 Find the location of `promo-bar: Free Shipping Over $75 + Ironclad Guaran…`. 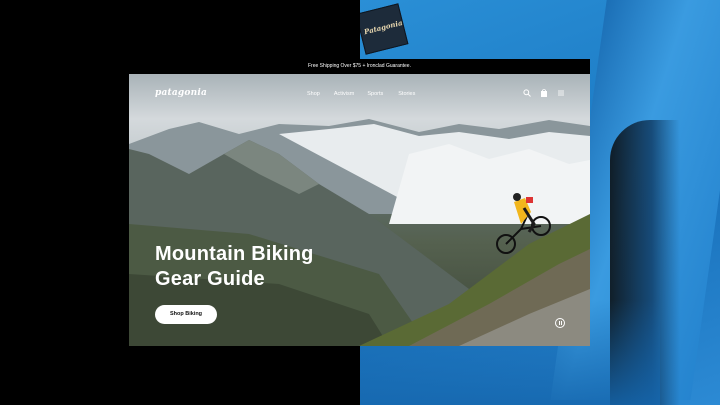

promo-bar: Free Shipping Over $75 + Ironclad Guaran… is located at coordinates (359, 66).